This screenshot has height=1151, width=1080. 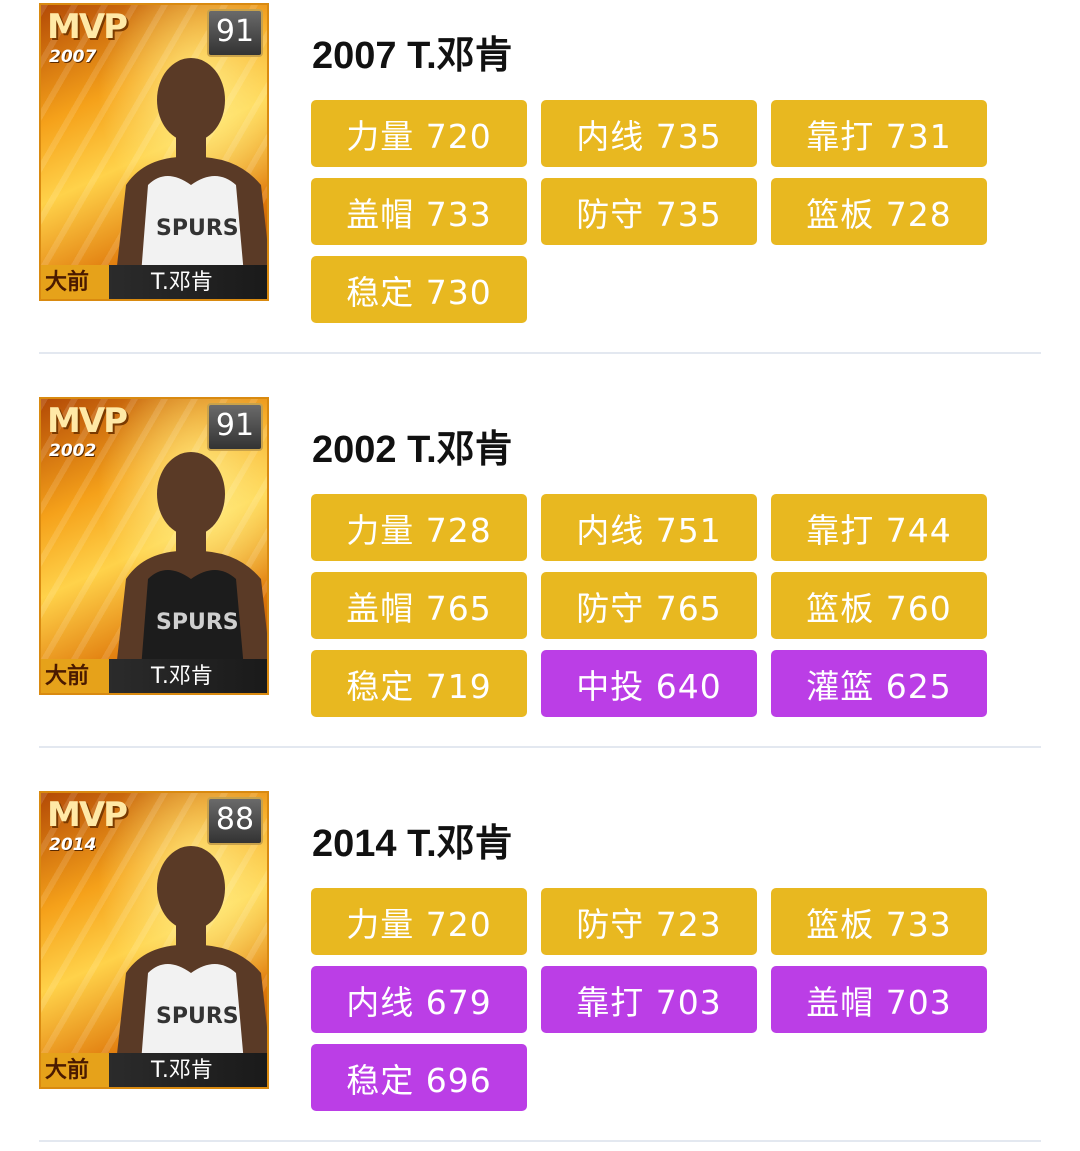 What do you see at coordinates (412, 844) in the screenshot?
I see `player-title: 2014 T.邓肯` at bounding box center [412, 844].